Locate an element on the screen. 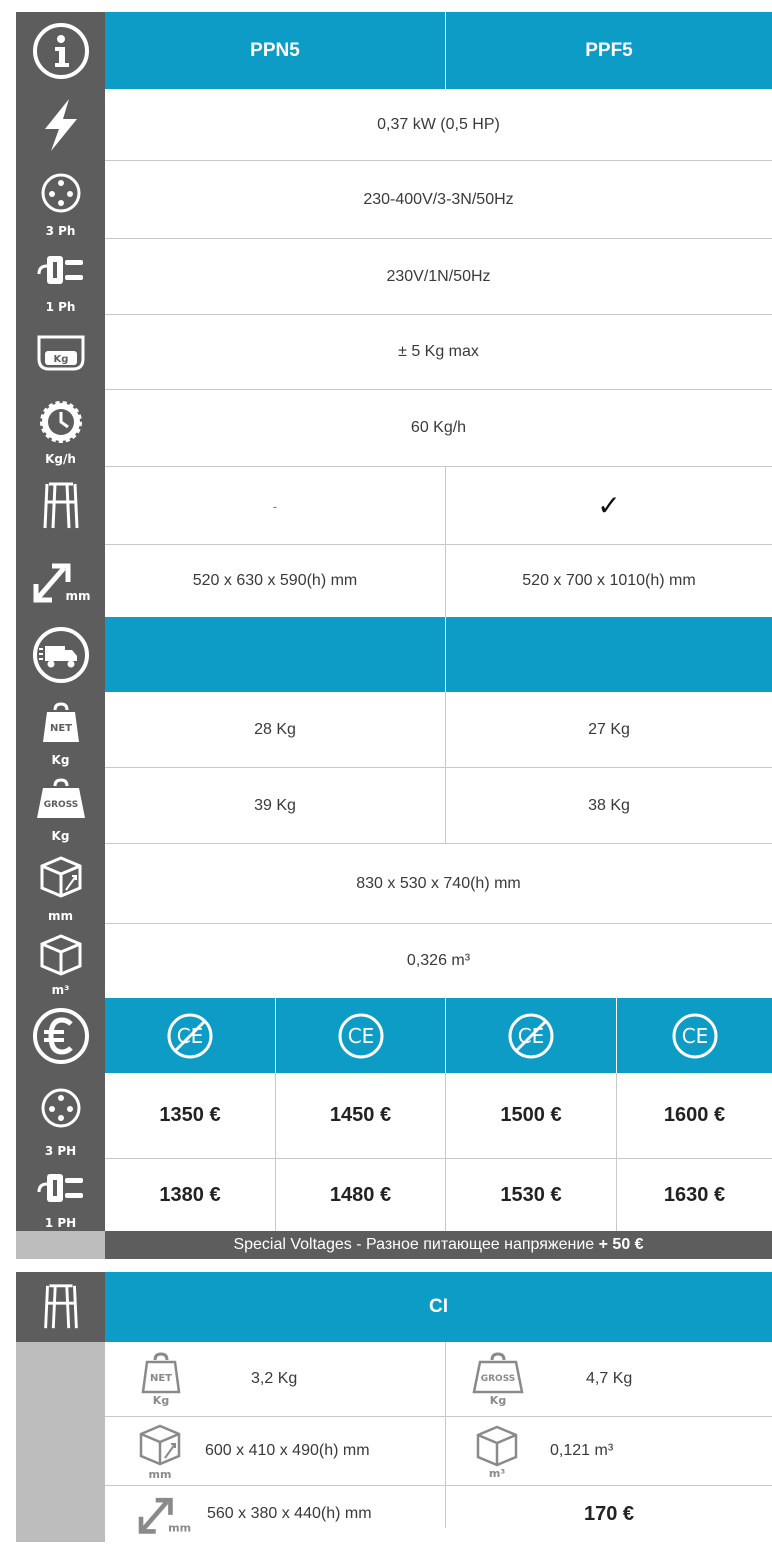 This screenshot has width=772, height=1556. info-icon is located at coordinates (60, 50).